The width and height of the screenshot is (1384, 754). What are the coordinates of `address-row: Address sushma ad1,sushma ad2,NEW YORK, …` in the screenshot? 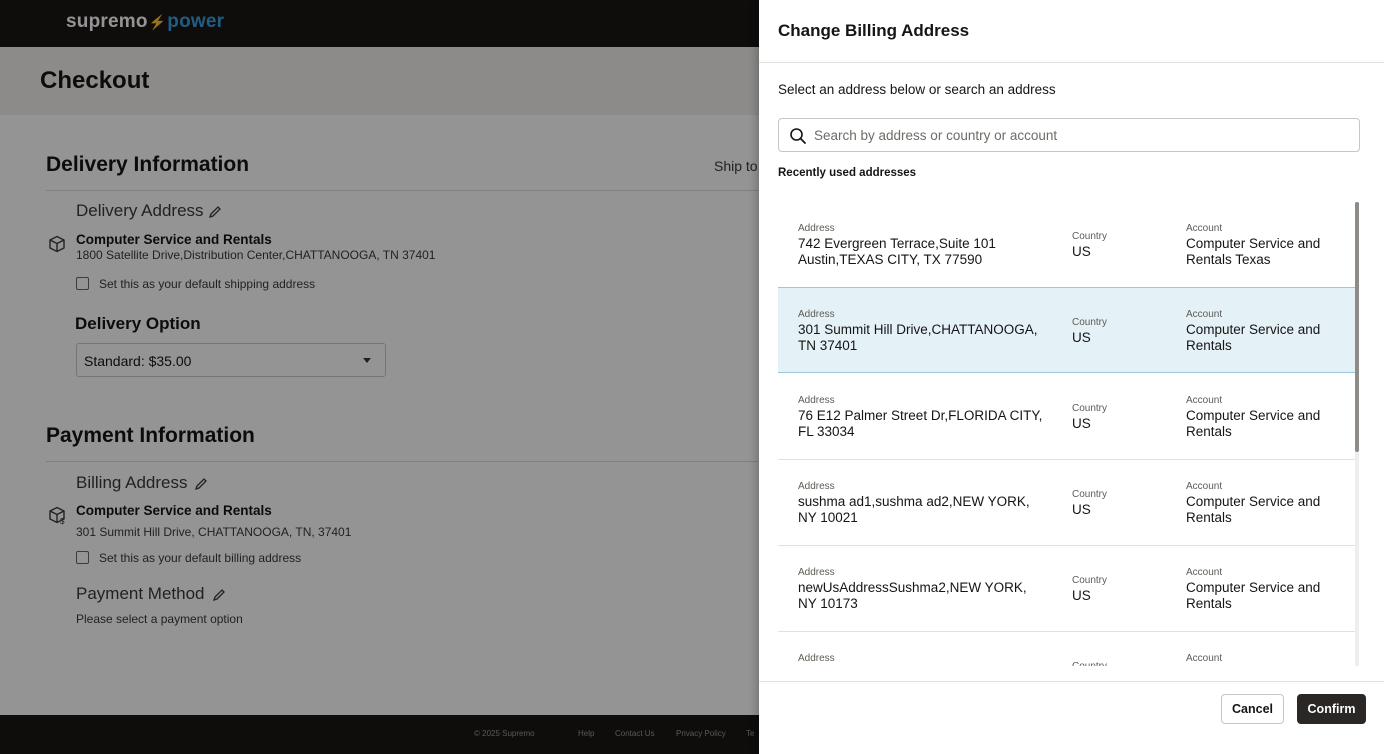 It's located at (1067, 503).